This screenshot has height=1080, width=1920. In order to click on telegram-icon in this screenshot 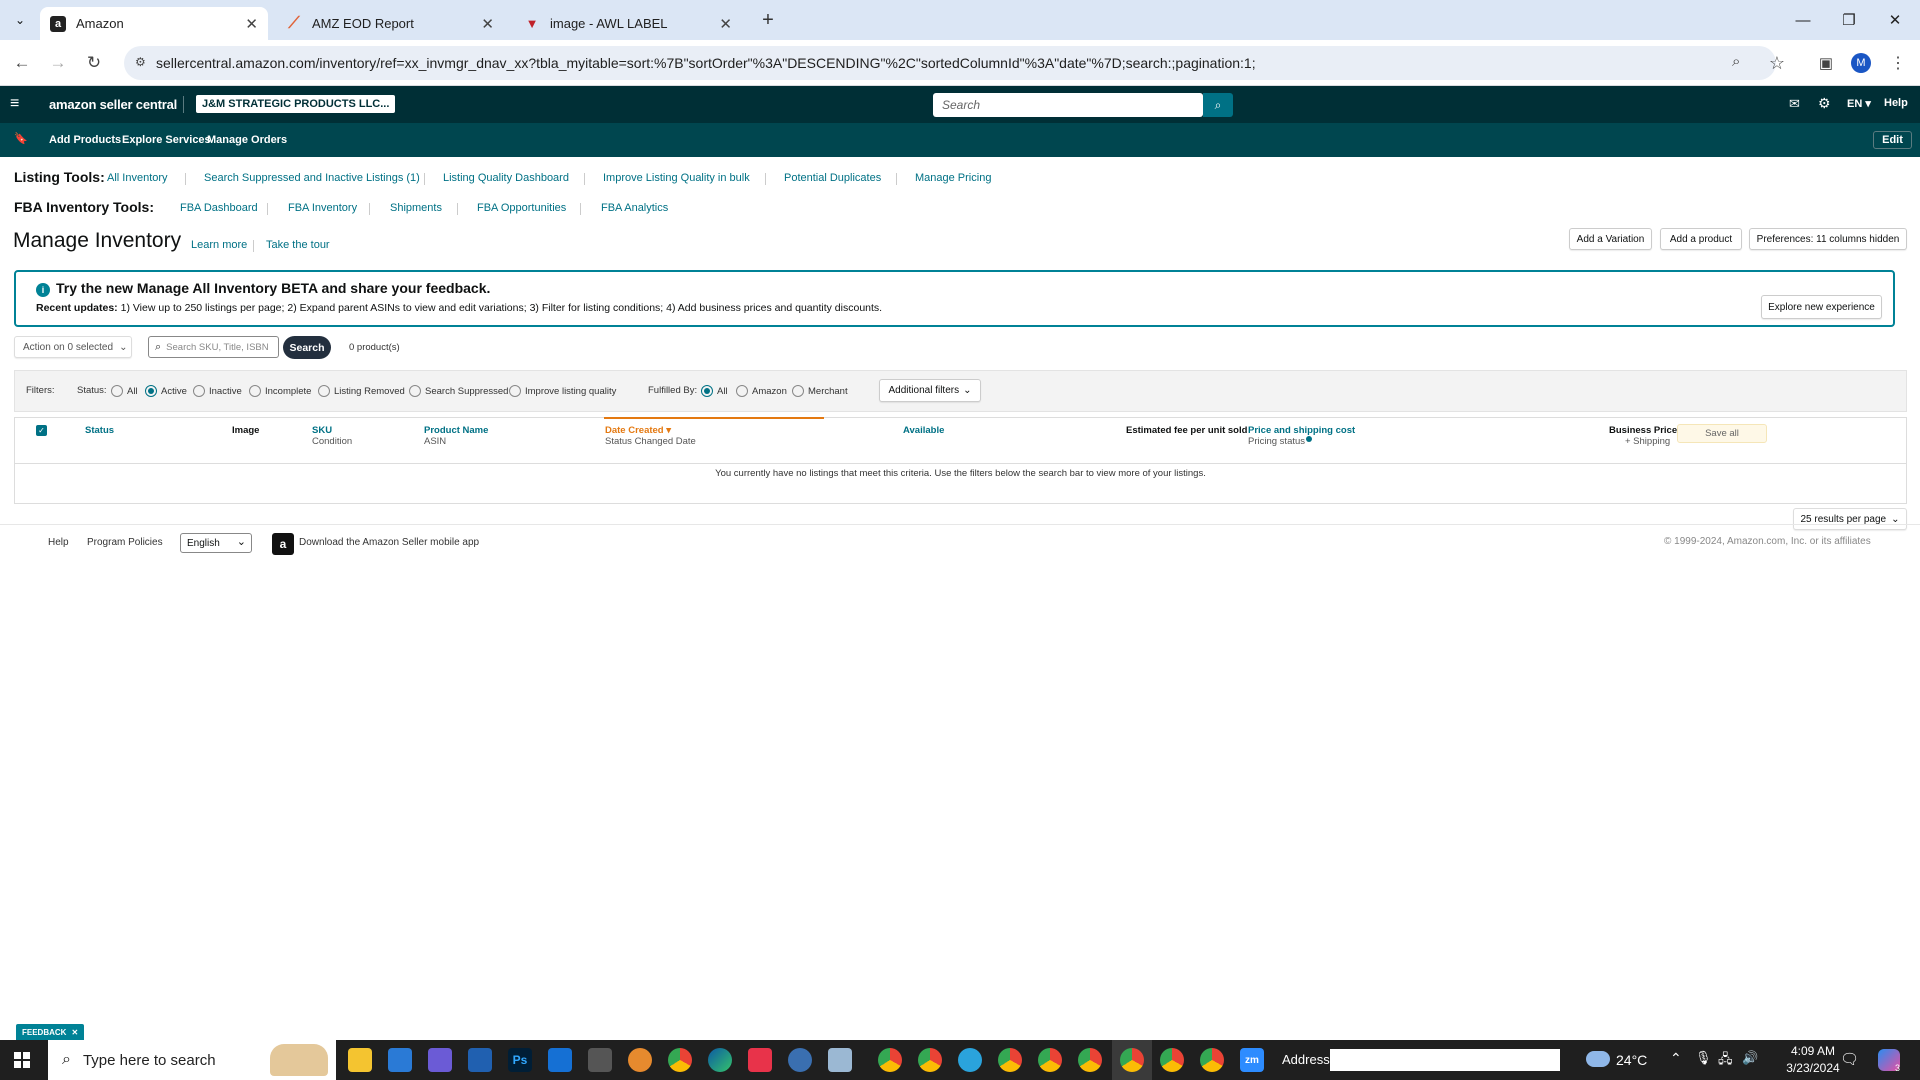, I will do `click(970, 1060)`.